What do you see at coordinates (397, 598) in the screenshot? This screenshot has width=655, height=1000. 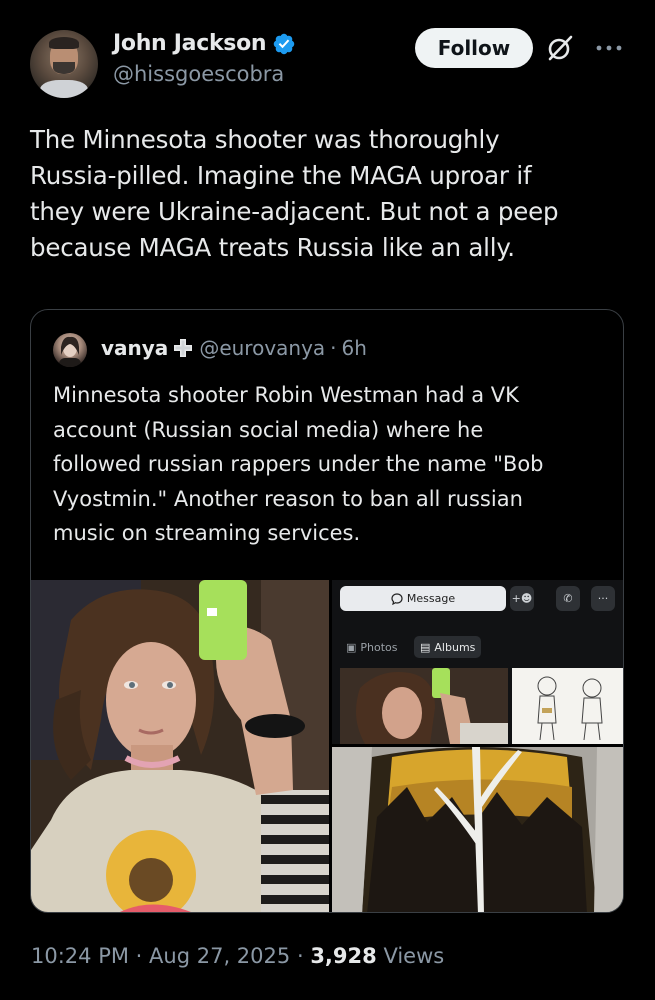 I see `chat-bubble-icon` at bounding box center [397, 598].